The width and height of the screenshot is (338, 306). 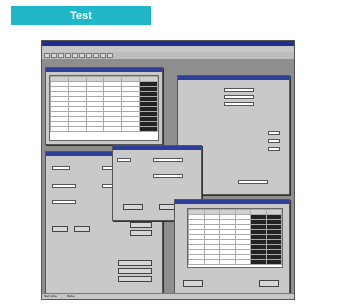 What do you see at coordinates (235, 238) in the screenshot?
I see `result-grid` at bounding box center [235, 238].